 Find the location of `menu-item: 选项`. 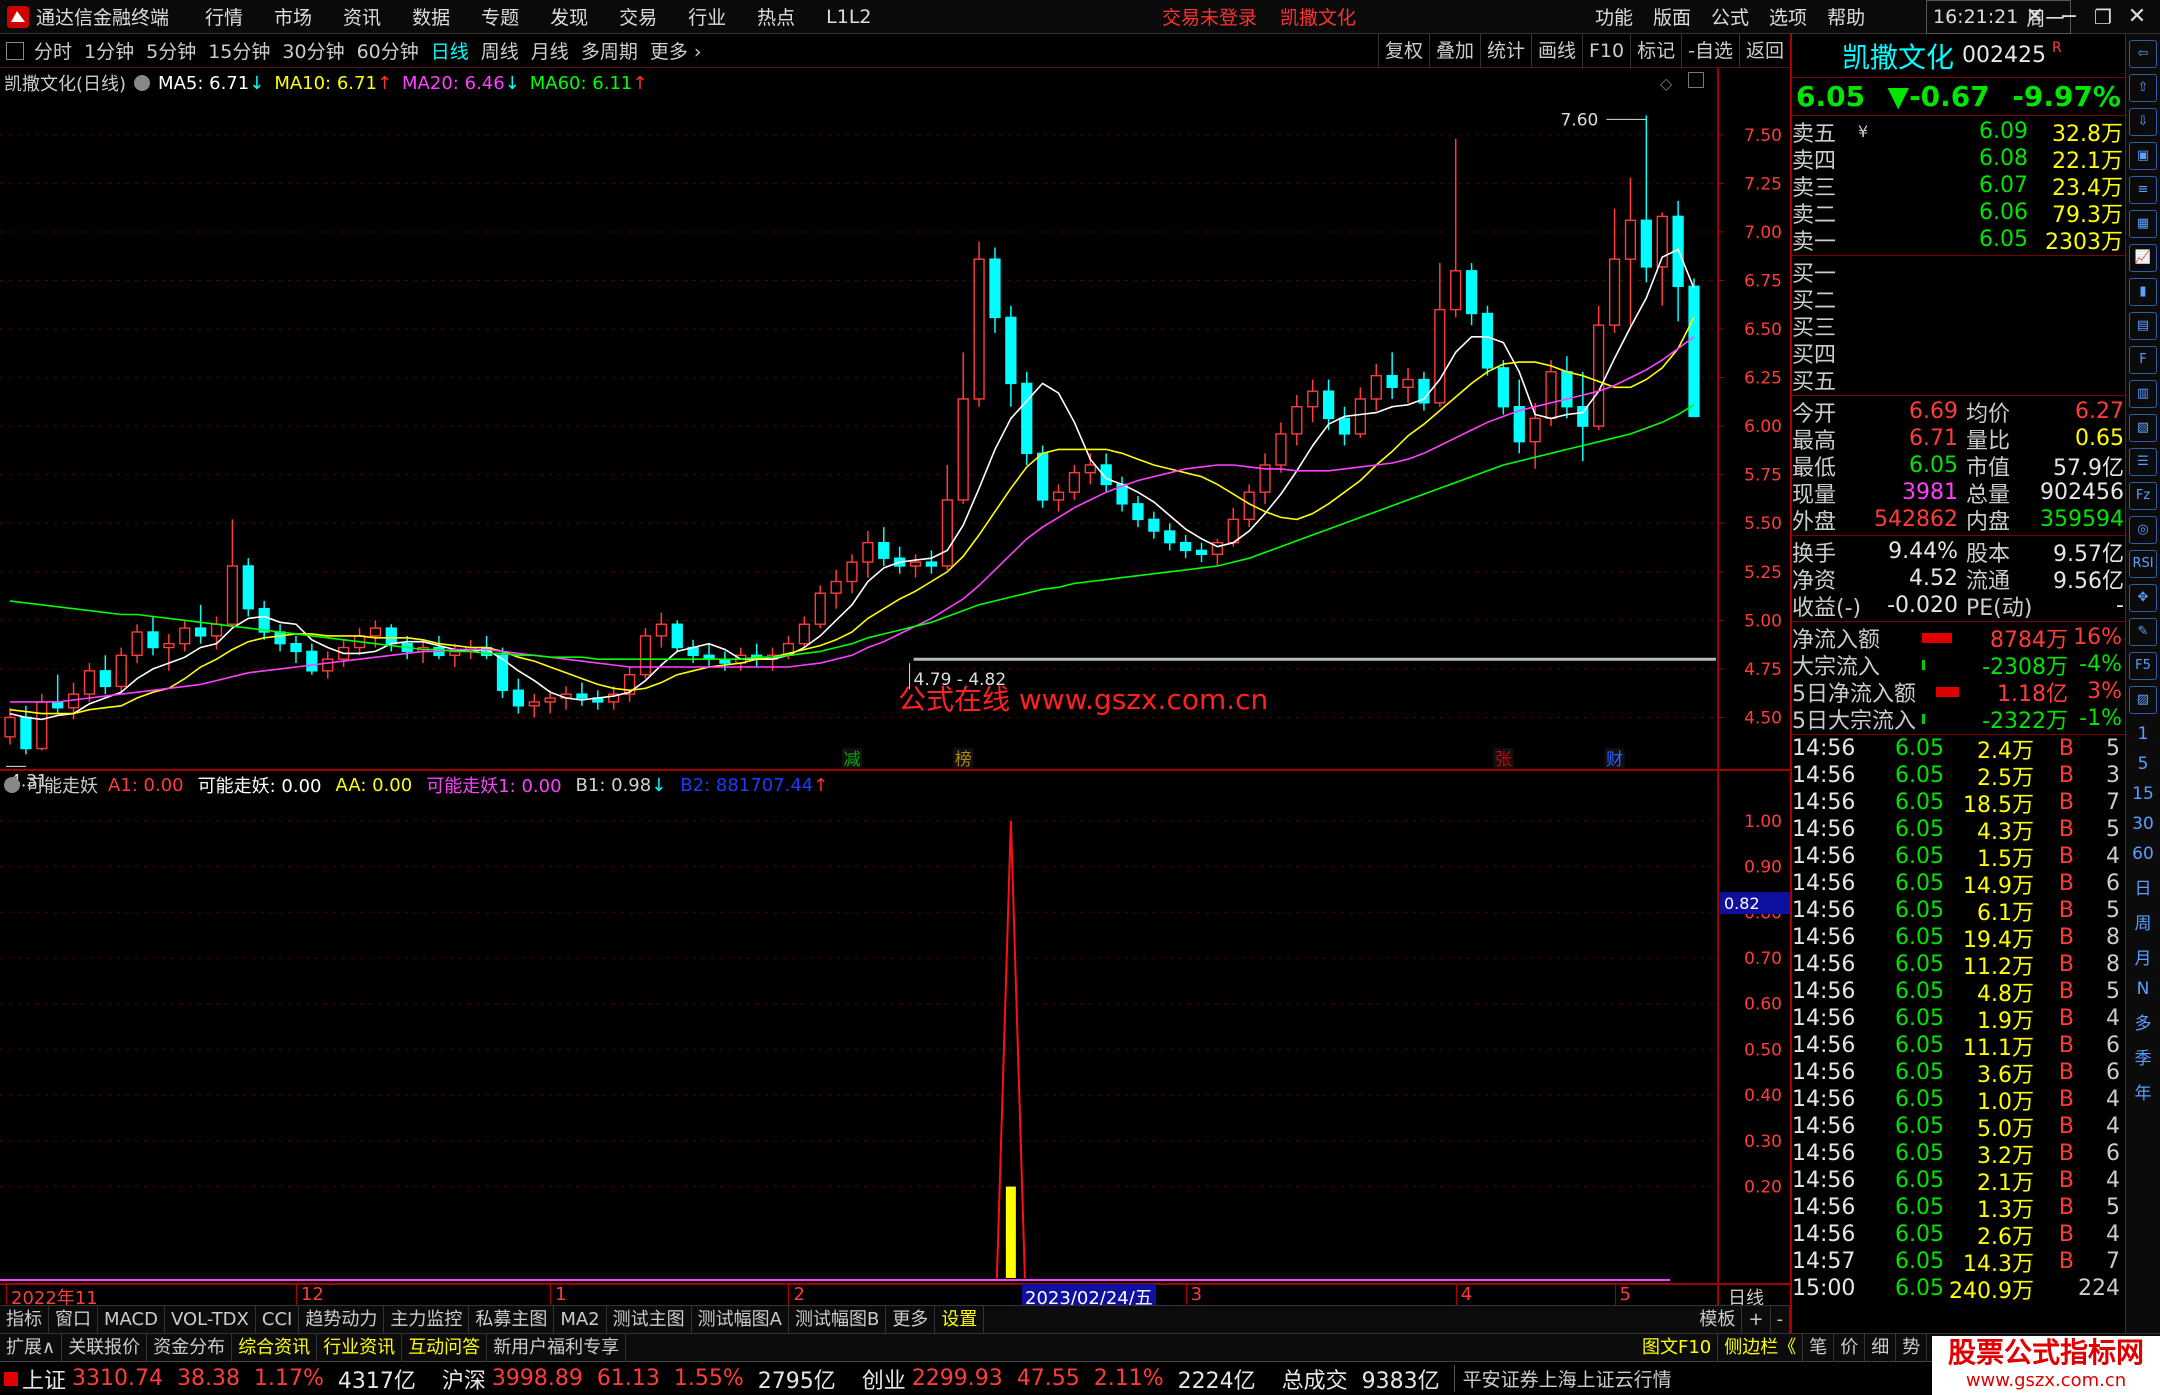

menu-item: 选项 is located at coordinates (1788, 16).